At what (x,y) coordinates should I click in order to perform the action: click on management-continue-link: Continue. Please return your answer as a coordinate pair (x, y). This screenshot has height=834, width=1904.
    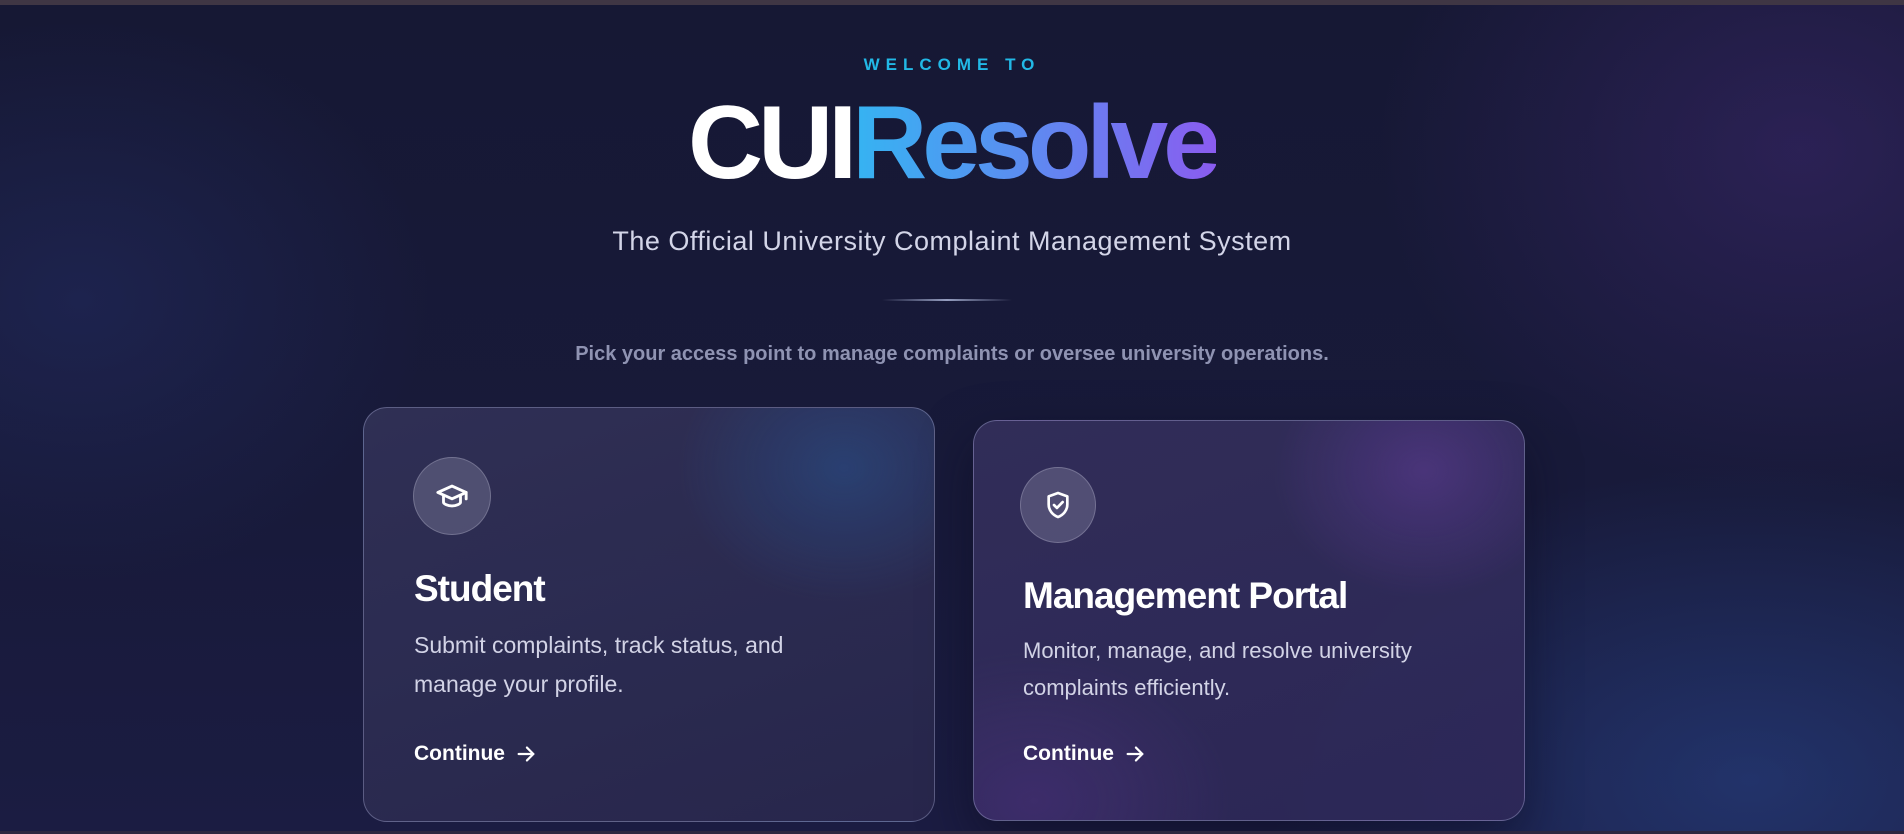
    Looking at the image, I should click on (1084, 754).